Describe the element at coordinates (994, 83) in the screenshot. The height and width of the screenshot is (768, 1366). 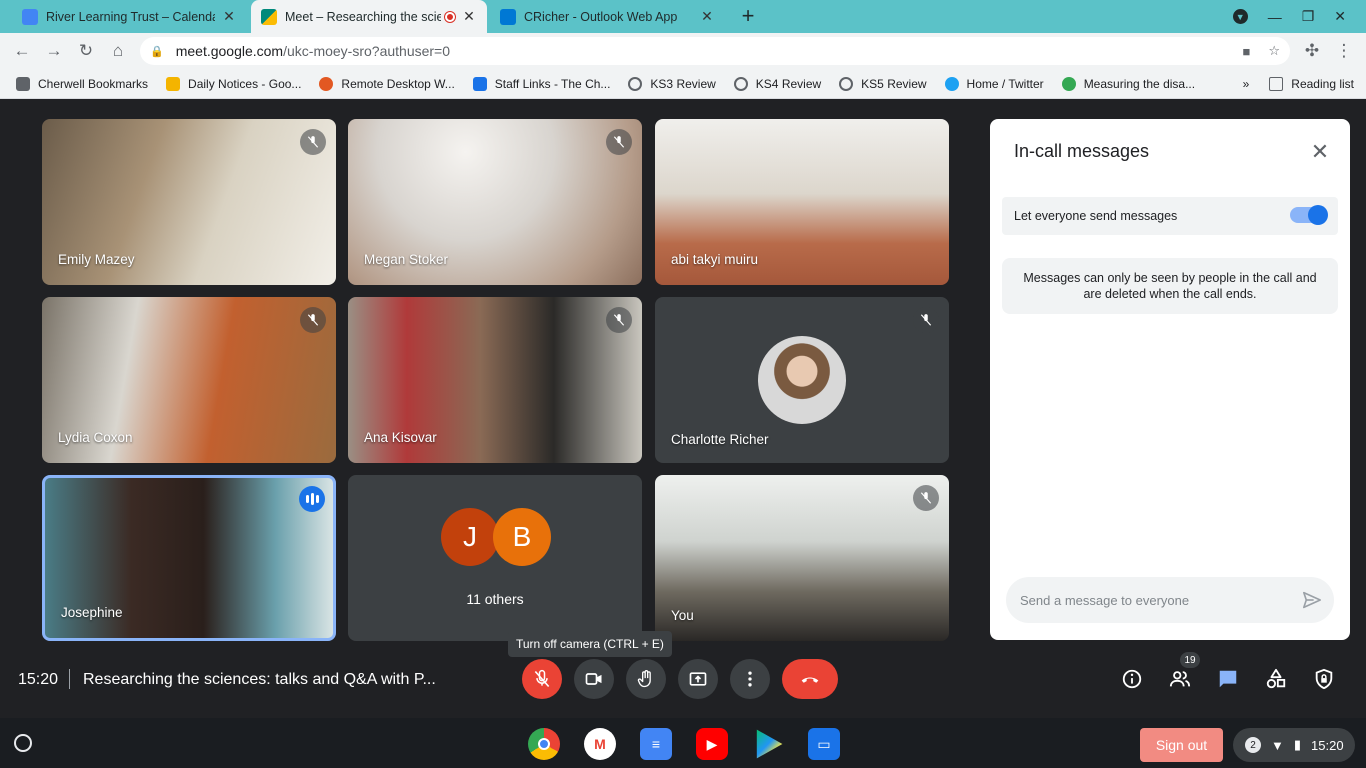
I see `bookmark-item: Home / Twitter` at that location.